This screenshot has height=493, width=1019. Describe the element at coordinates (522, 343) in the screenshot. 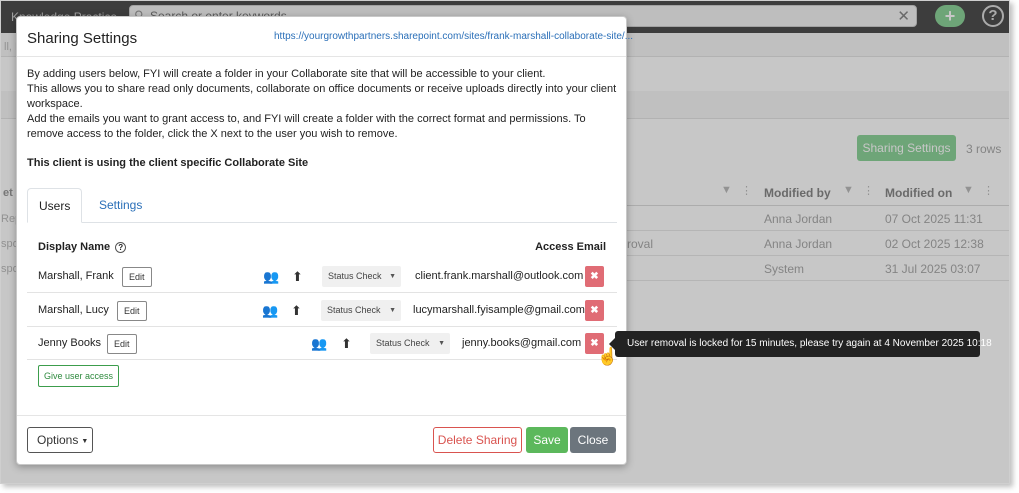

I see `user-email: jenny.books@gmail.com` at that location.